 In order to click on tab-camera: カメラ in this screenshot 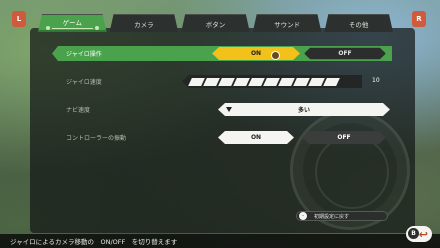, I will do `click(144, 23)`.